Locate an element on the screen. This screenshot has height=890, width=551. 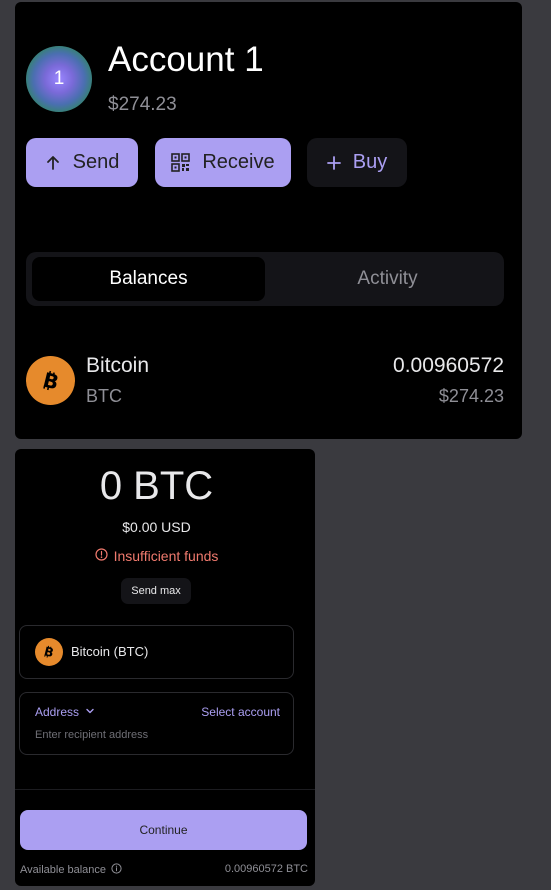
select-account-link: Select account is located at coordinates (240, 712).